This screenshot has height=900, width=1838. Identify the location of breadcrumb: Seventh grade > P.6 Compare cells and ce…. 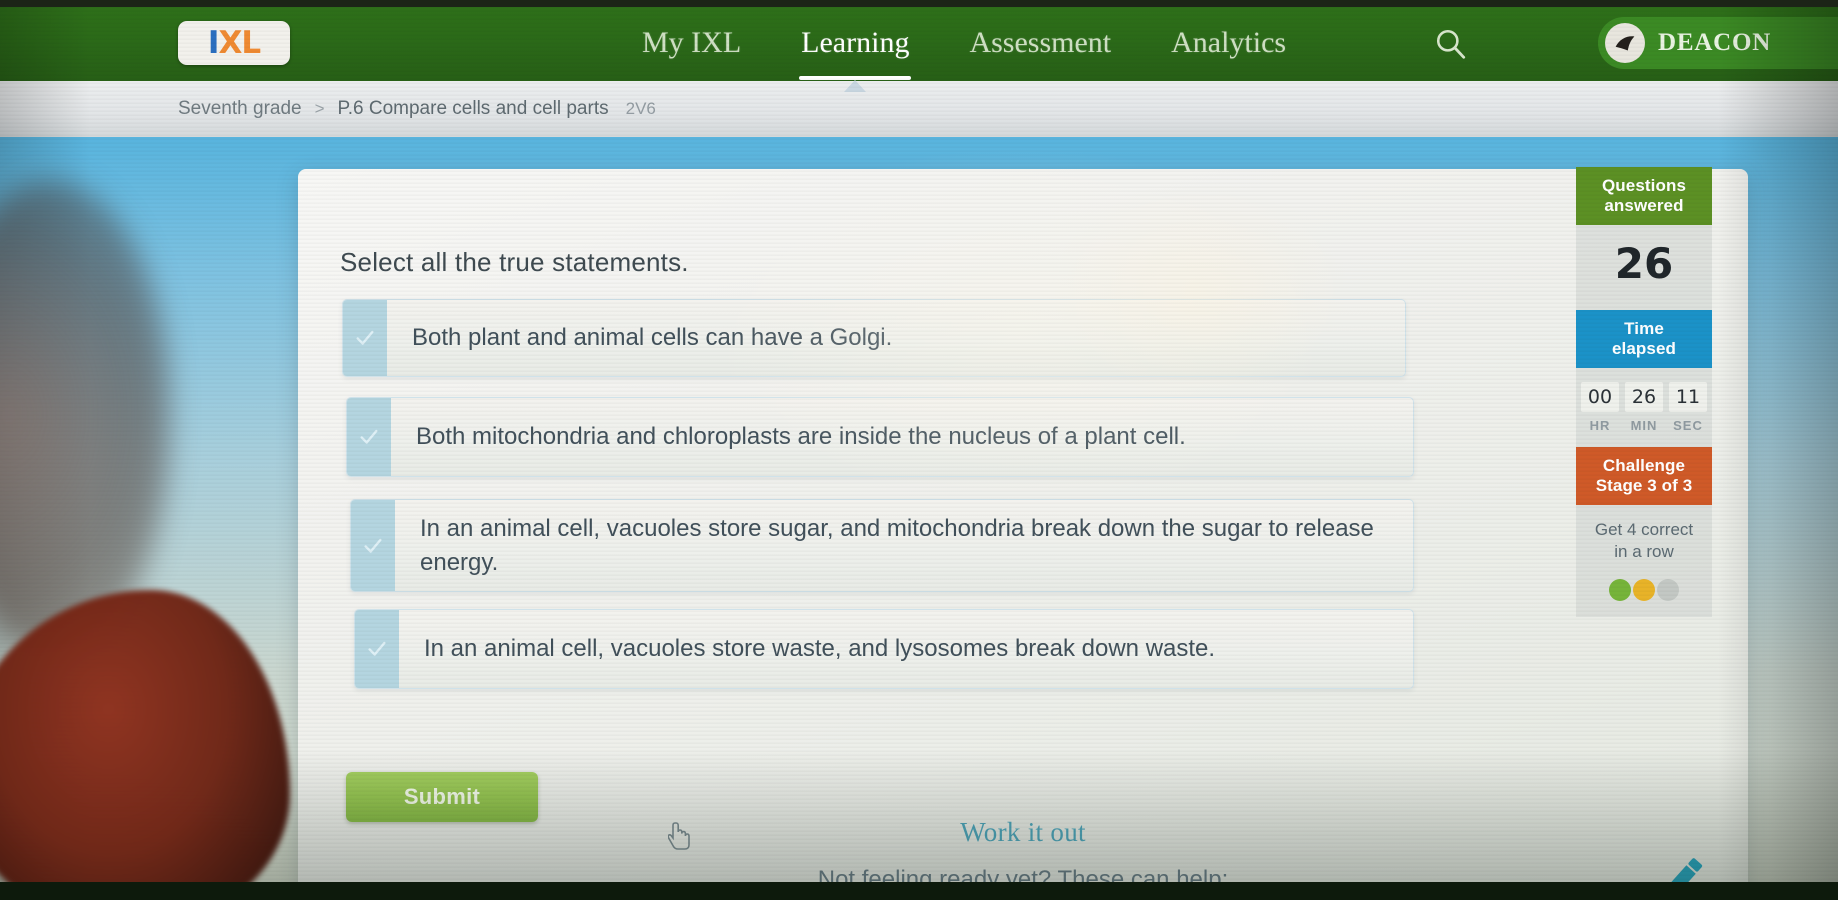
(417, 109).